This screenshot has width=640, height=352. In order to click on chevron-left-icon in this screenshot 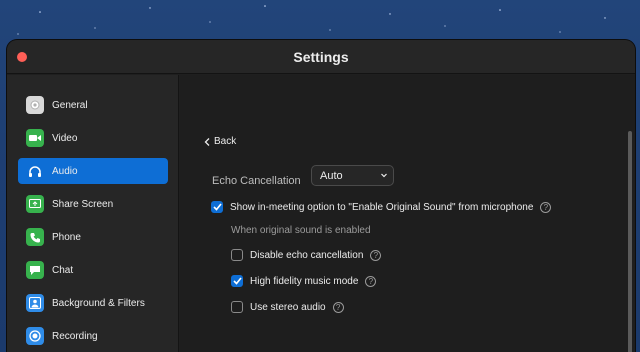, I will do `click(207, 141)`.